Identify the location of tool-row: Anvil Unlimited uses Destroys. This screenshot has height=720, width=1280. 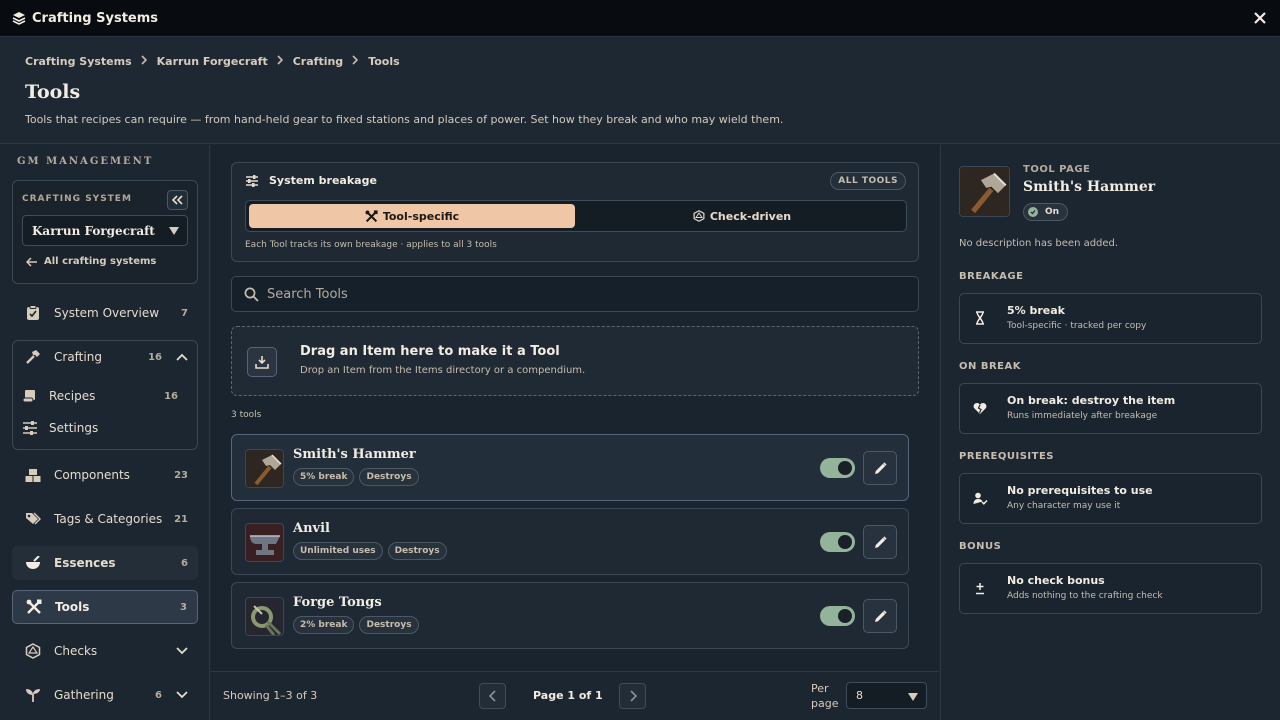
(570, 541).